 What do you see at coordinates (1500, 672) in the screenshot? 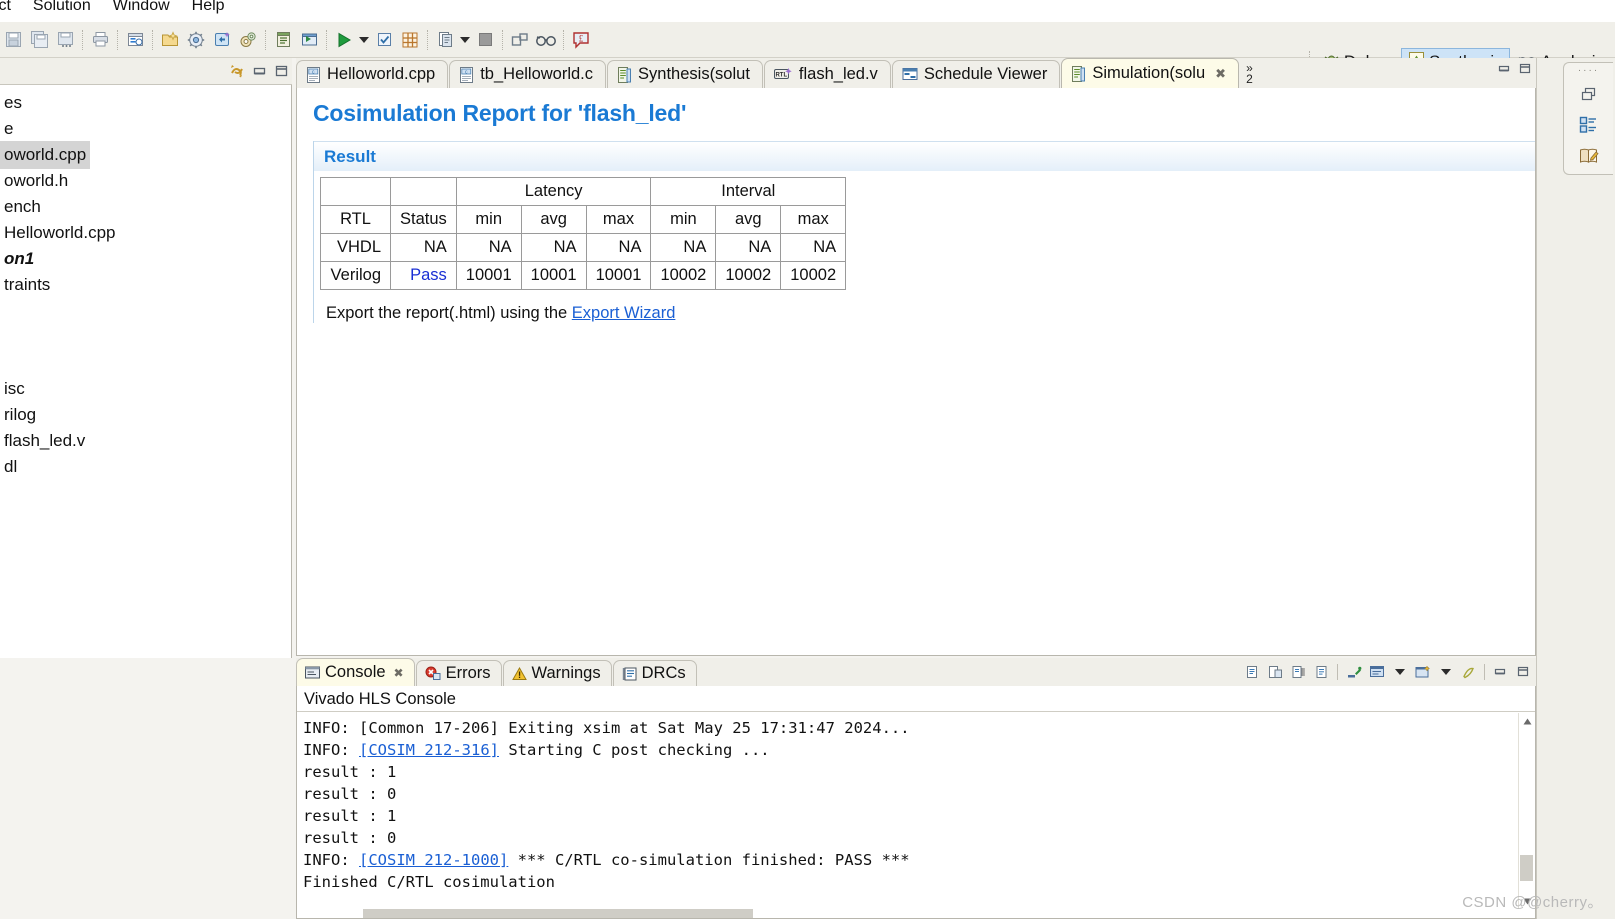
I see `console-minimize-button` at bounding box center [1500, 672].